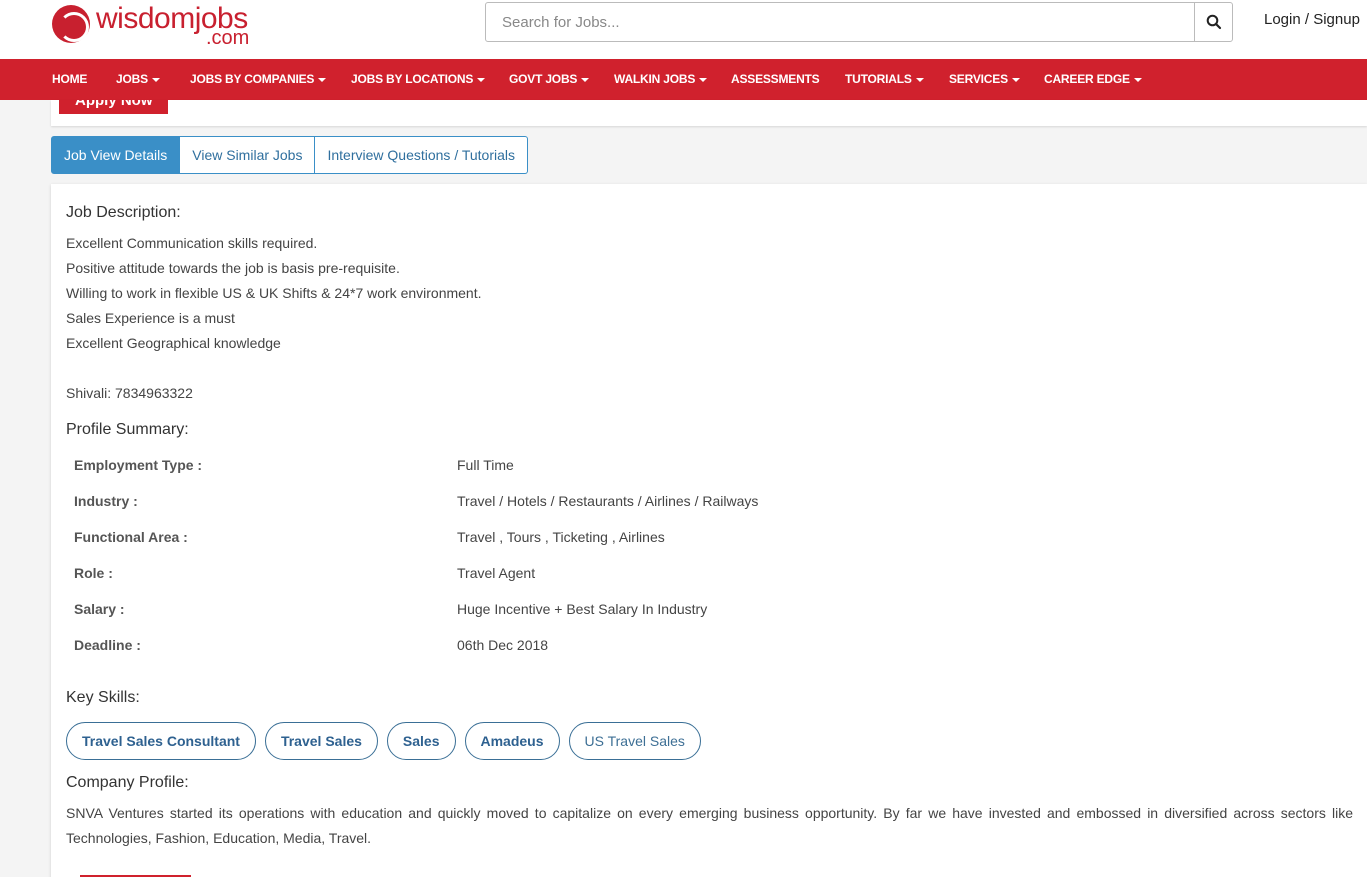 This screenshot has width=1367, height=877. Describe the element at coordinates (152, 25) in the screenshot. I see `site-logo: wisdomjobs .com` at that location.